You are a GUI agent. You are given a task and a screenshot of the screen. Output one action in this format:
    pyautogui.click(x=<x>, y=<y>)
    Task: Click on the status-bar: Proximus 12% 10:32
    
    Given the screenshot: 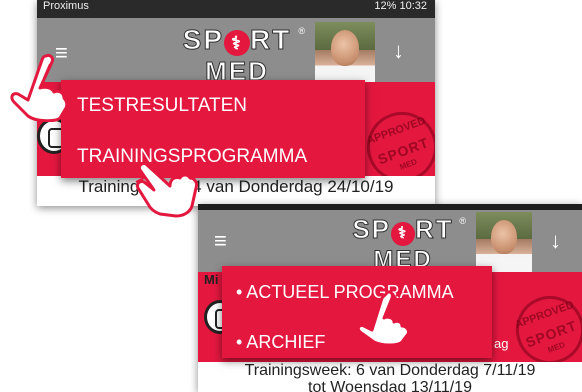 What is the action you would take?
    pyautogui.click(x=236, y=9)
    